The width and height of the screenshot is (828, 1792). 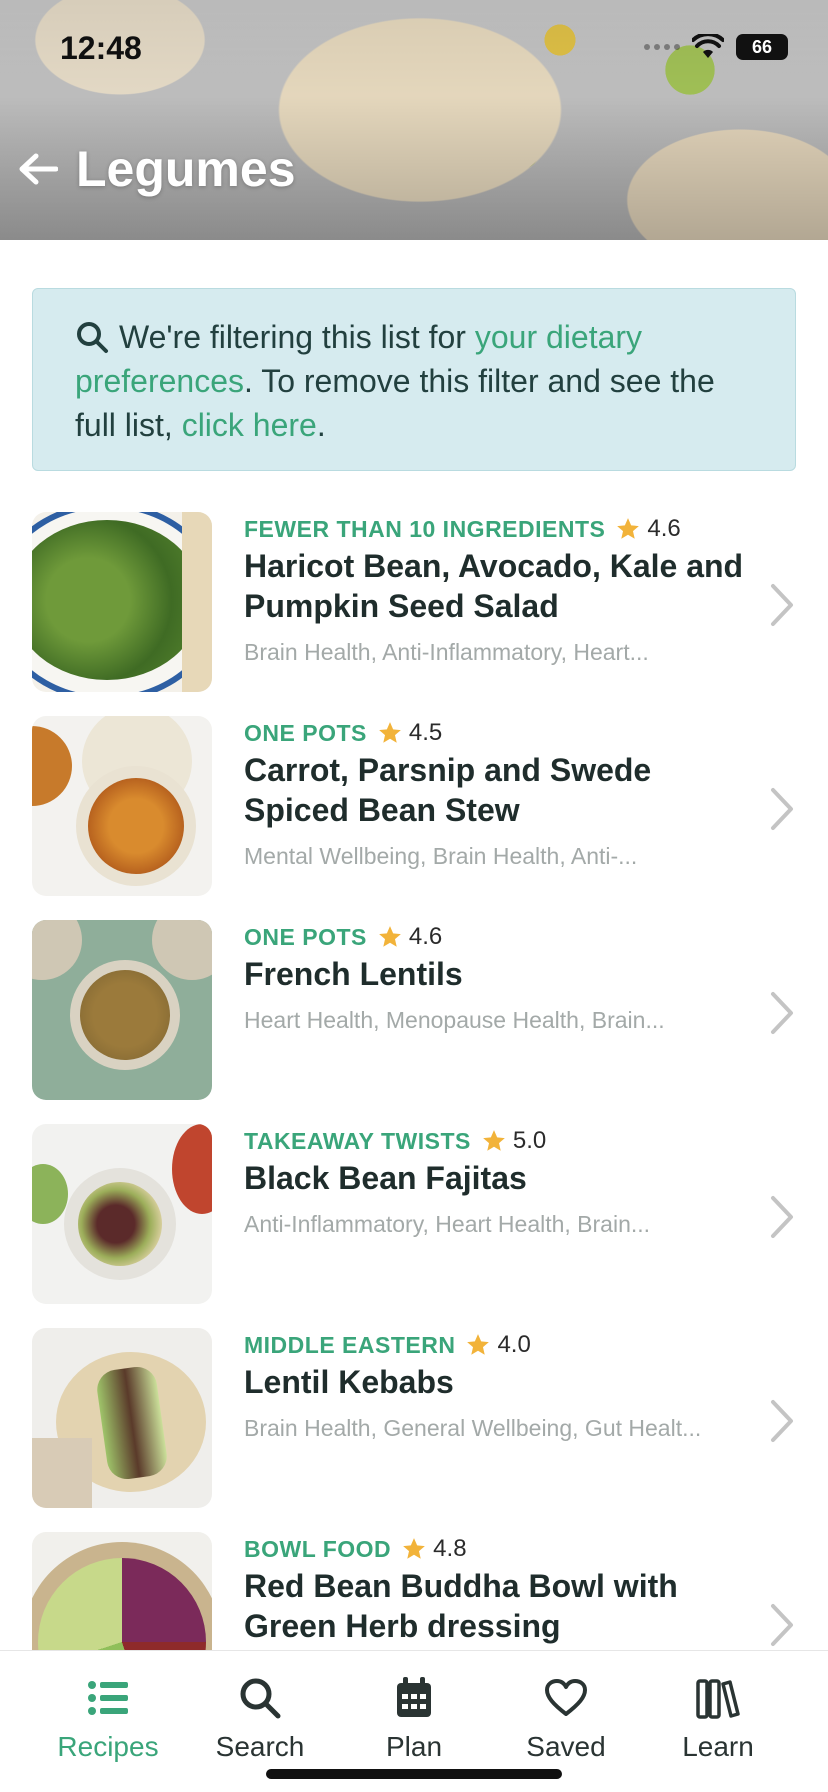 What do you see at coordinates (260, 1746) in the screenshot?
I see `tab-label: Search` at bounding box center [260, 1746].